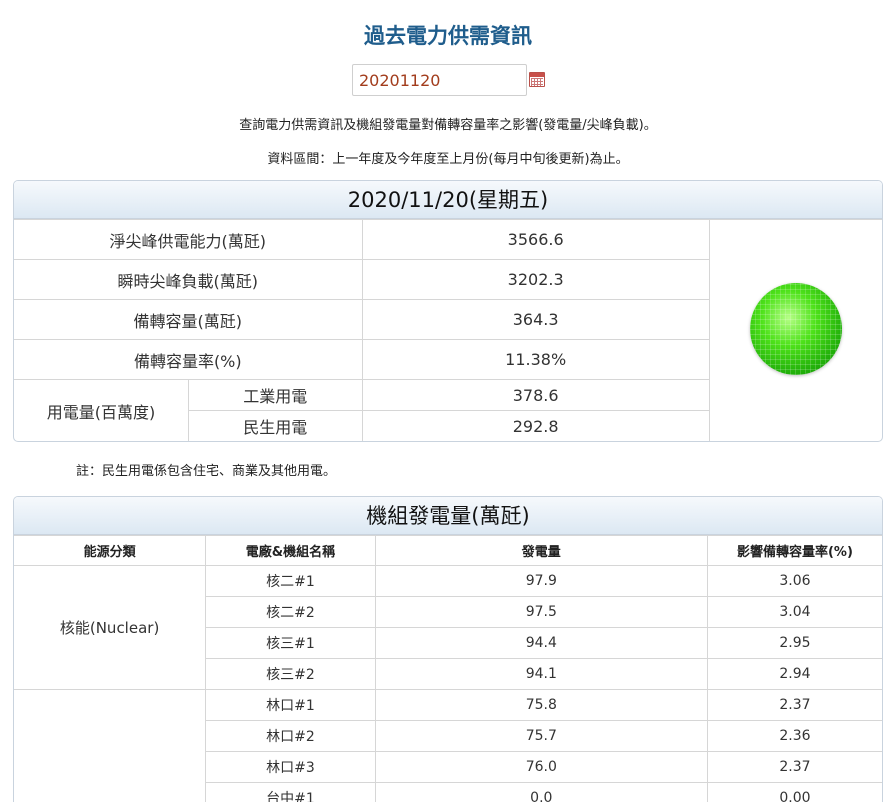  What do you see at coordinates (448, 200) in the screenshot?
I see `summary-date-header: 2020/11/20(星期五)` at bounding box center [448, 200].